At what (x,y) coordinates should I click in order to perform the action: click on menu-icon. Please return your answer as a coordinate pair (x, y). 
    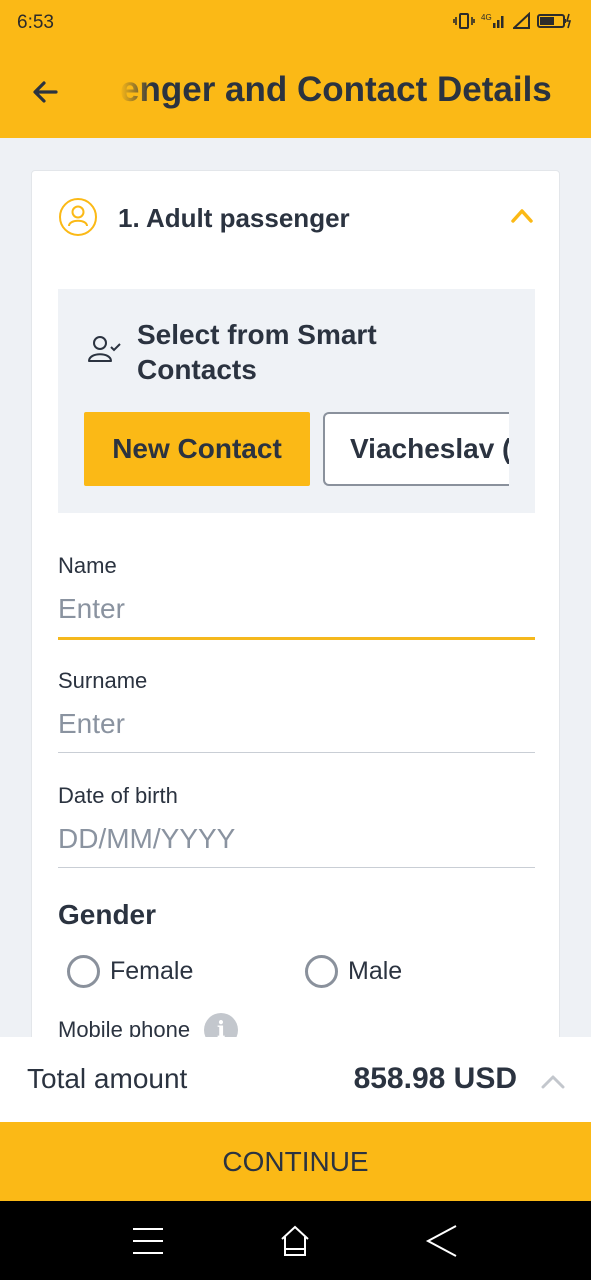
    Looking at the image, I should click on (148, 1241).